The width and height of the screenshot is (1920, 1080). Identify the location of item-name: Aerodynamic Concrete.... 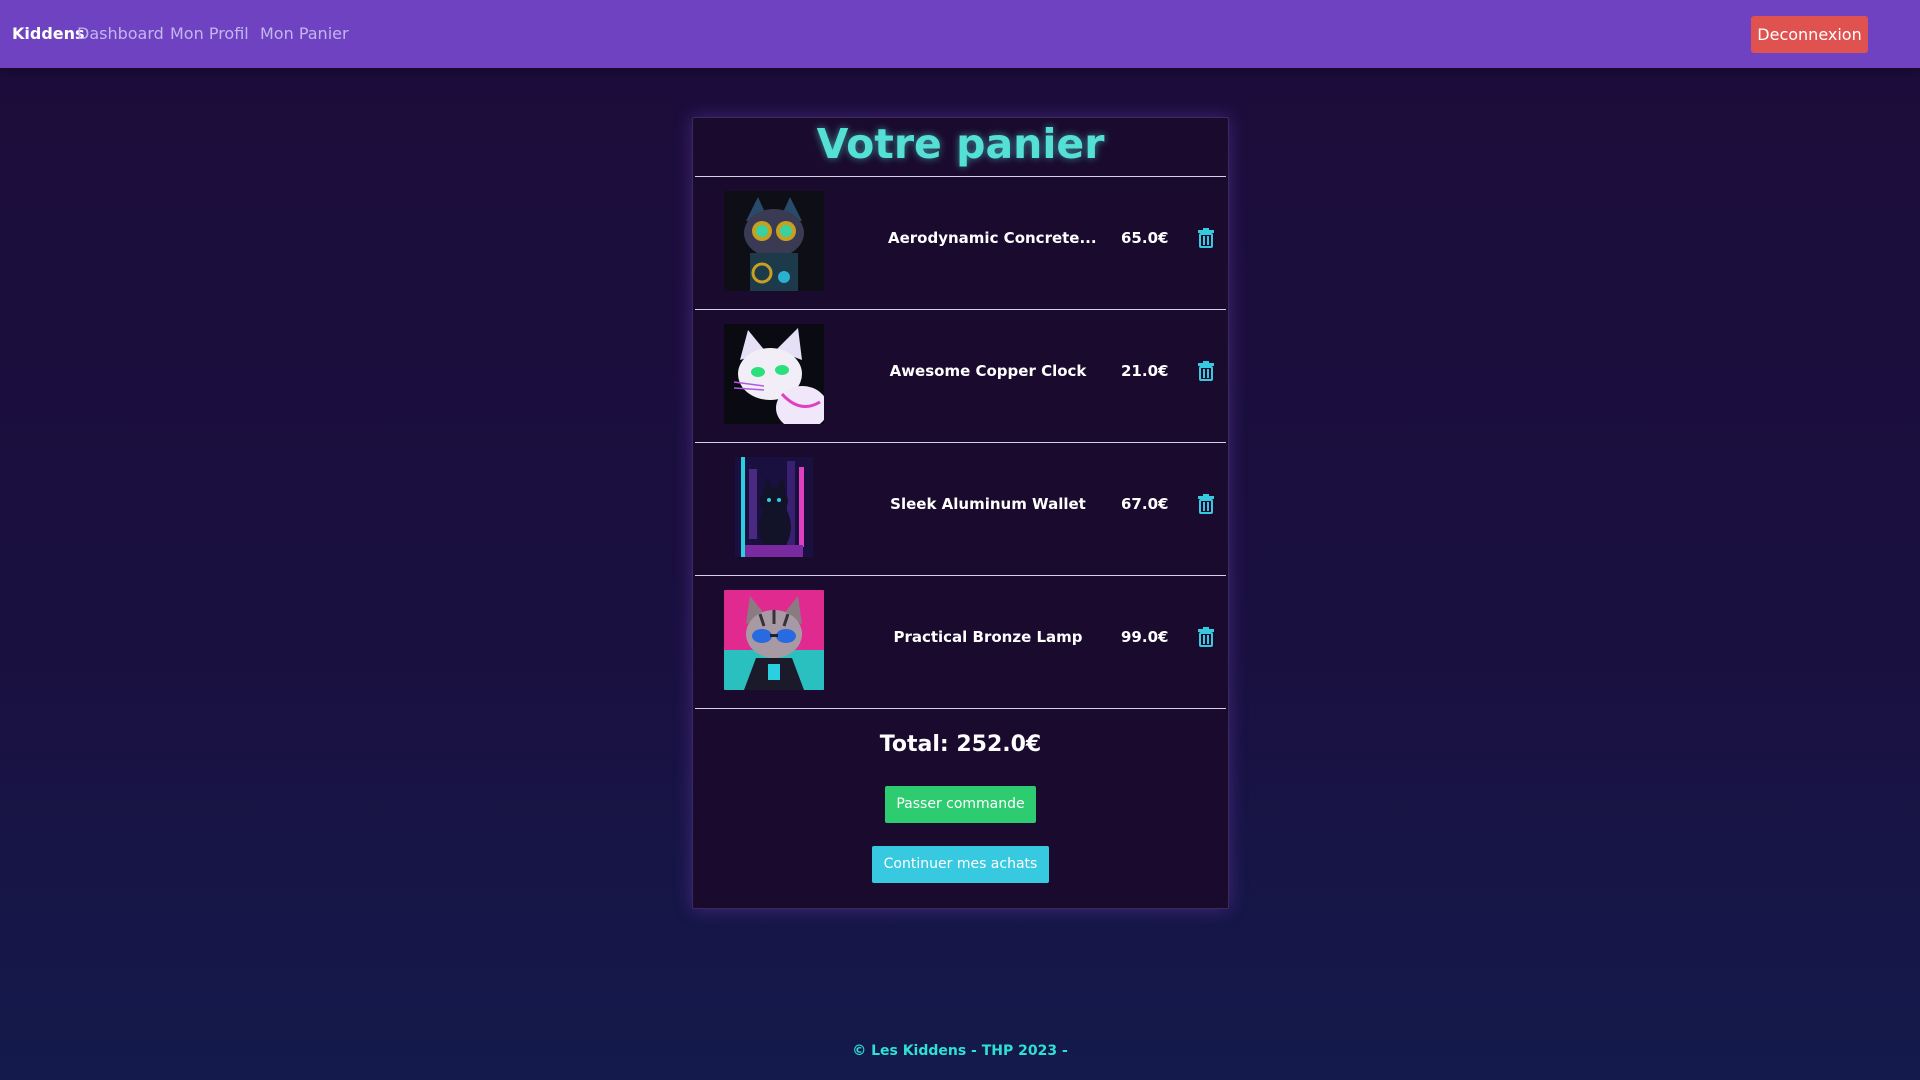
(992, 238).